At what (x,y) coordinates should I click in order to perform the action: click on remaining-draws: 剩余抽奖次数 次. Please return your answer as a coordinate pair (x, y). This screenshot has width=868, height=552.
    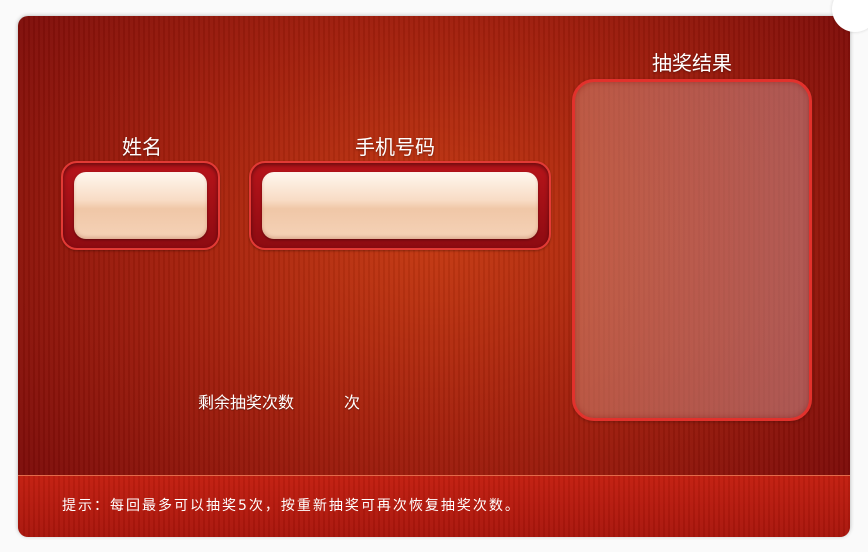
    Looking at the image, I should click on (279, 401).